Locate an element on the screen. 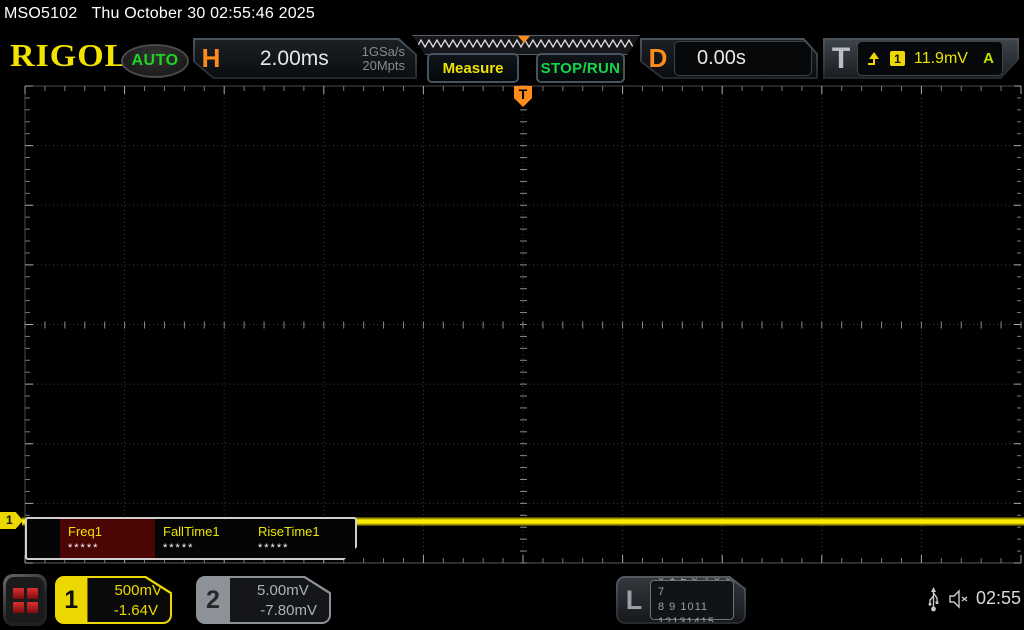 The image size is (1024, 630). trigger-source-badge: 1 is located at coordinates (897, 58).